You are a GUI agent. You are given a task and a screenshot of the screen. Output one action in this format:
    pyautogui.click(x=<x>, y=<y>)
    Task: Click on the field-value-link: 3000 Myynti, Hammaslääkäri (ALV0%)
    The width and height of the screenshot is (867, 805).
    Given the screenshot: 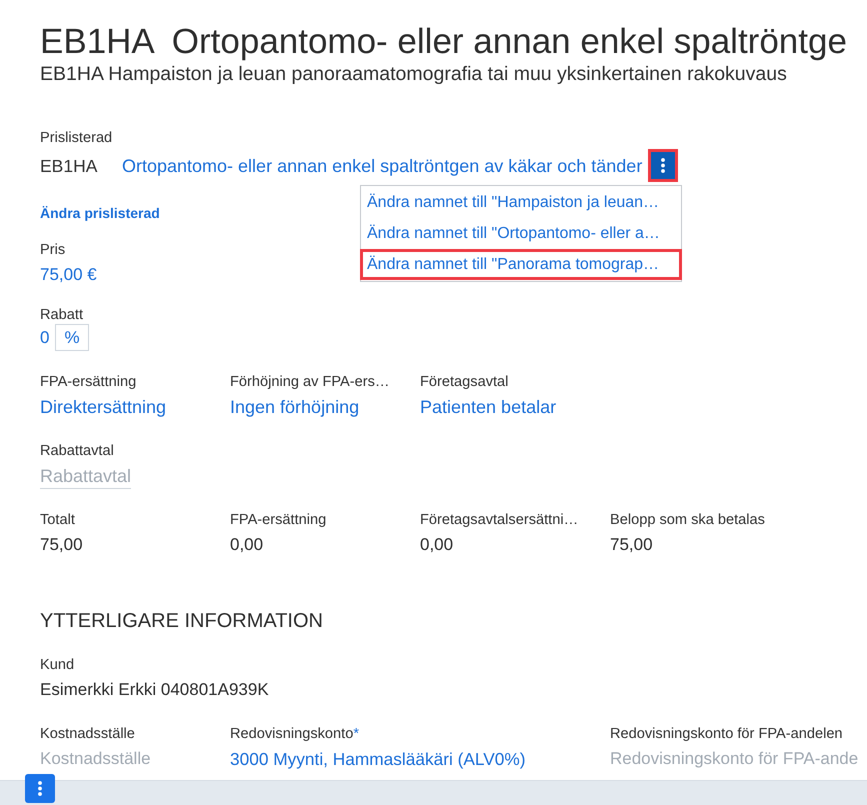 What is the action you would take?
    pyautogui.click(x=378, y=759)
    